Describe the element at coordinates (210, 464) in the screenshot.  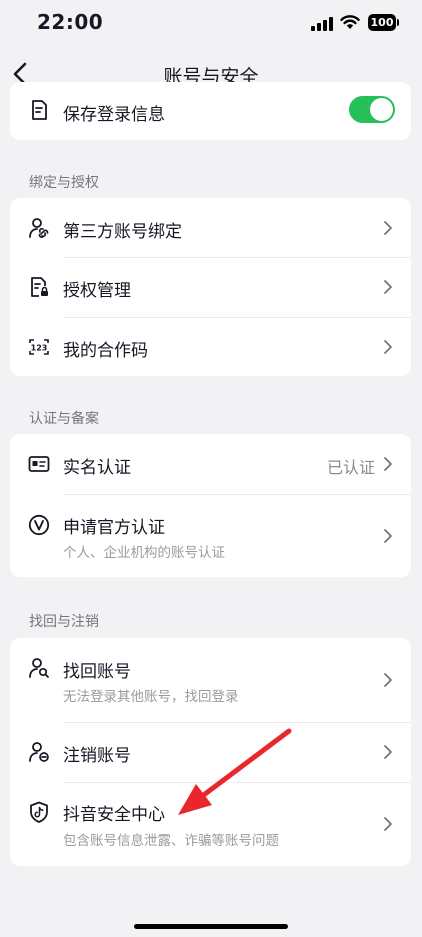
I see `row-real-name-verification: 实名认证 已认证` at that location.